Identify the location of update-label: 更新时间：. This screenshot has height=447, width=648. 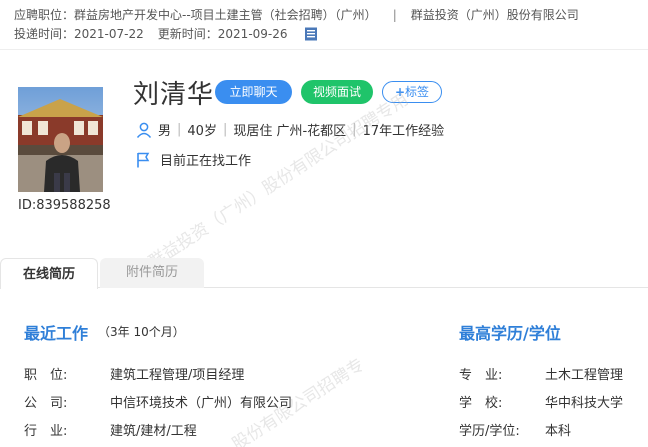
(187, 34).